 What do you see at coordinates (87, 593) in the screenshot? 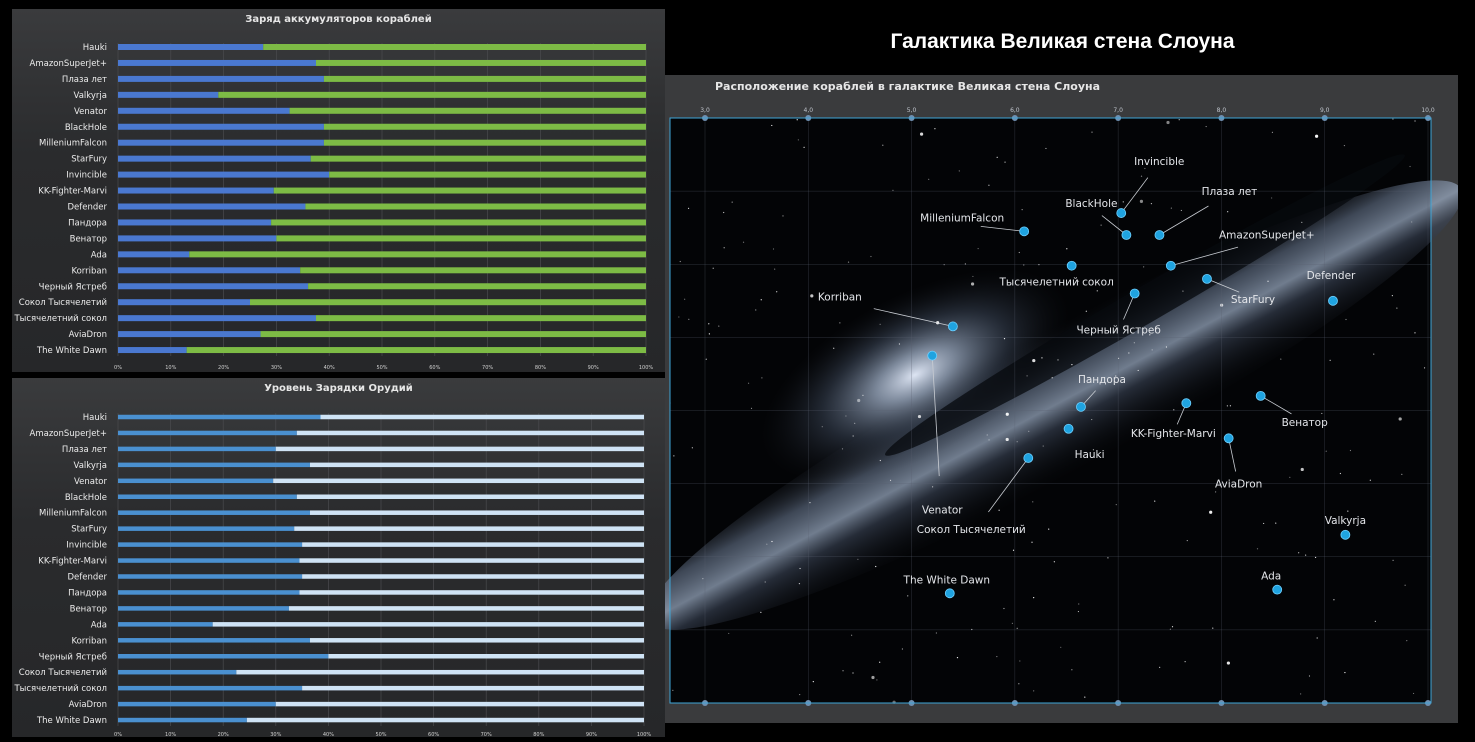
I see `category-label: Пандора` at bounding box center [87, 593].